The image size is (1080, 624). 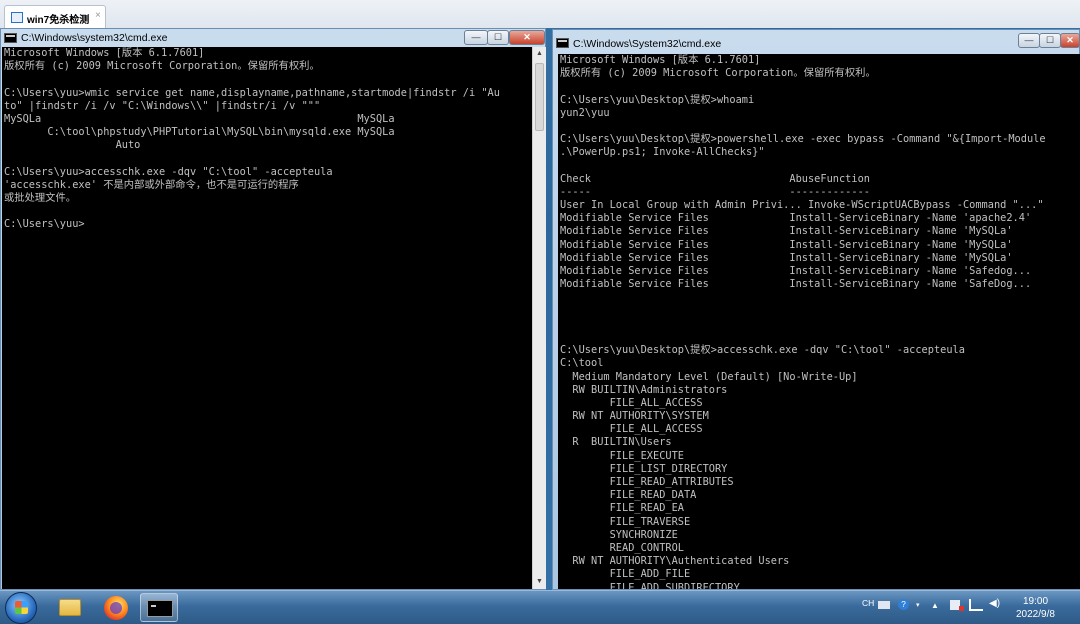 What do you see at coordinates (94, 38) in the screenshot?
I see `window-title: C:\Windows\system32\cmd.exe` at bounding box center [94, 38].